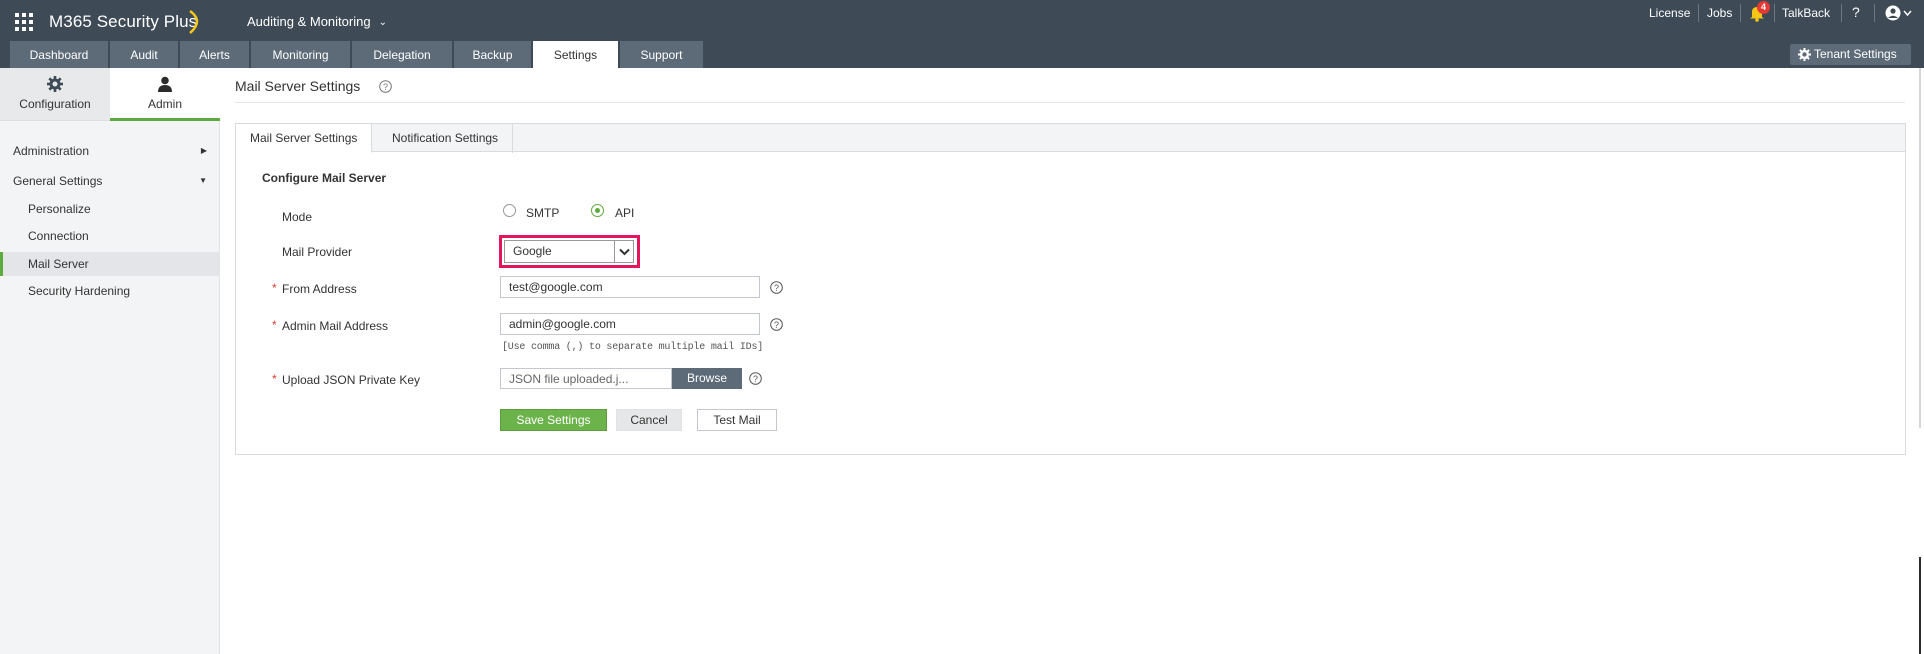  What do you see at coordinates (586, 378) in the screenshot?
I see `json-key-file-field` at bounding box center [586, 378].